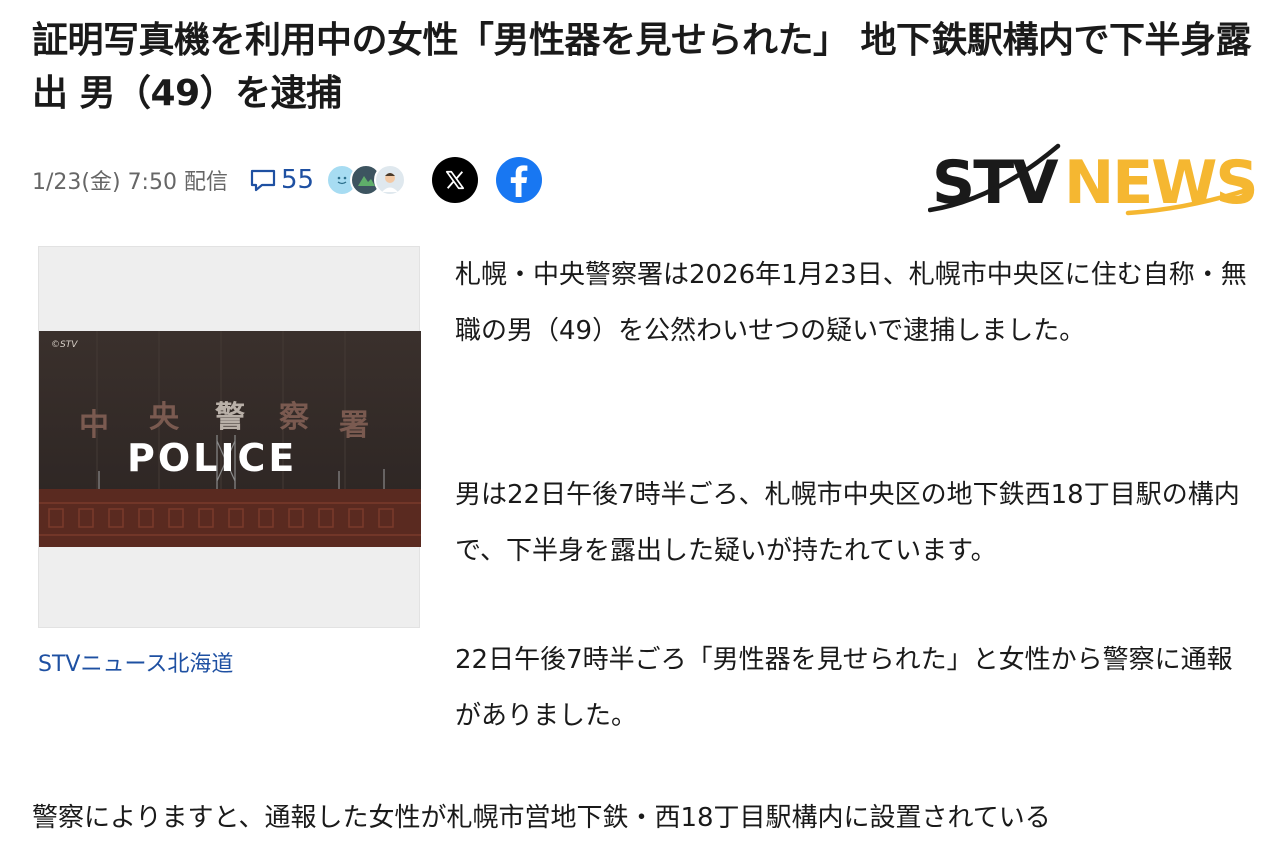  Describe the element at coordinates (164, 417) in the screenshot. I see `svg-text: 央` at that location.